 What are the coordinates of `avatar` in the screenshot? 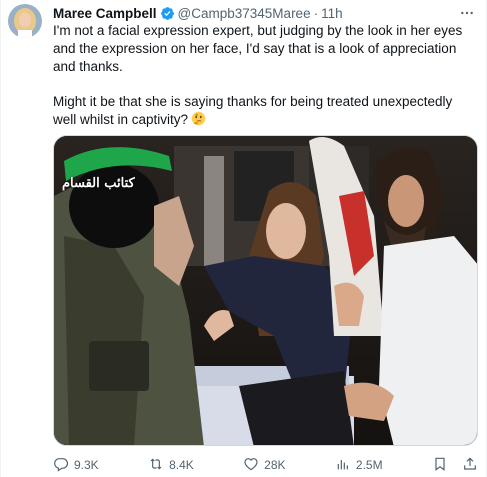 It's located at (25, 21).